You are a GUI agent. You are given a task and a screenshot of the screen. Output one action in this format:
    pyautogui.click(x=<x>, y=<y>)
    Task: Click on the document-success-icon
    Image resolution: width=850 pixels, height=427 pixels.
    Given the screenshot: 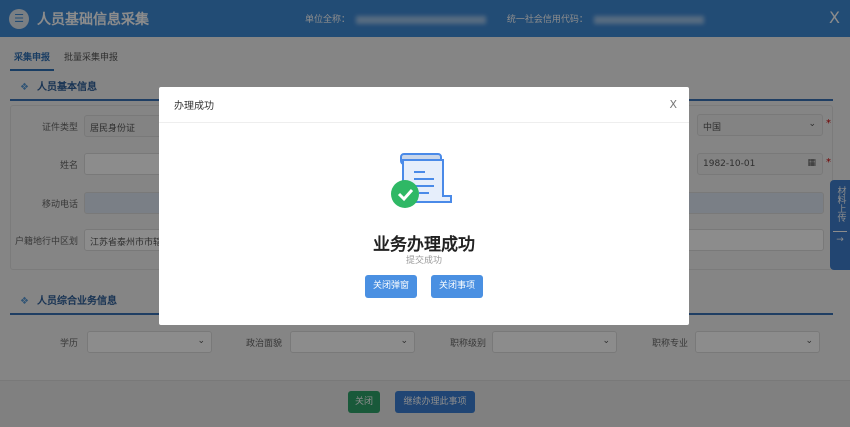 What is the action you would take?
    pyautogui.click(x=421, y=180)
    